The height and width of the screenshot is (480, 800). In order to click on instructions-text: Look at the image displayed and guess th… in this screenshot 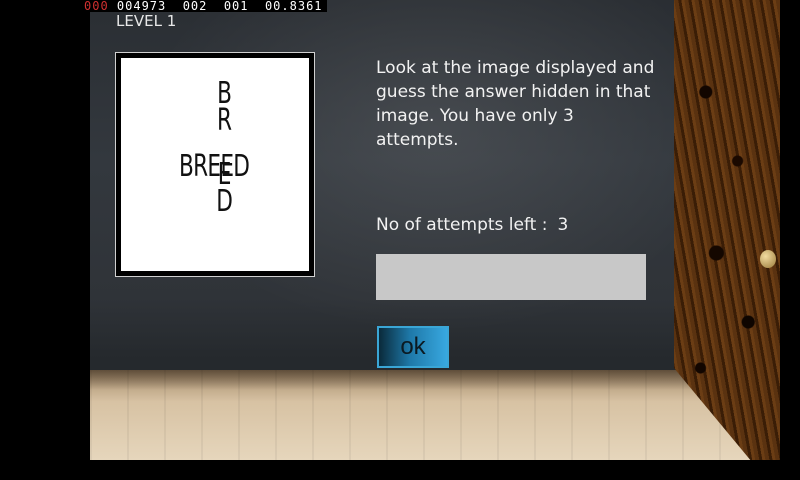, I will do `click(515, 104)`.